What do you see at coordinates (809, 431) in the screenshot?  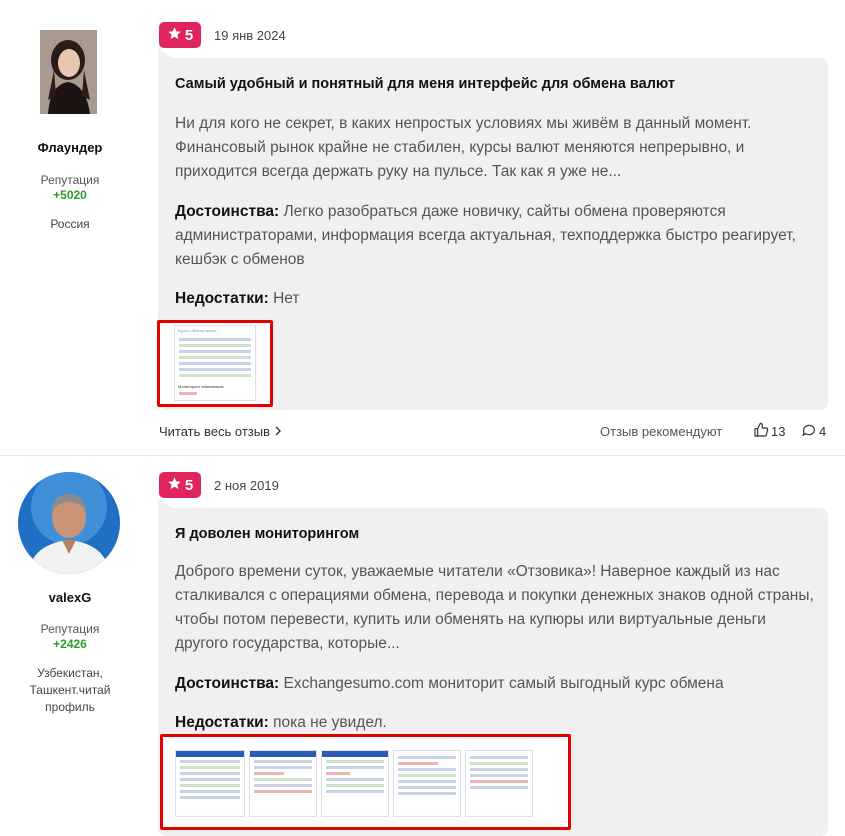 I see `comment-icon` at bounding box center [809, 431].